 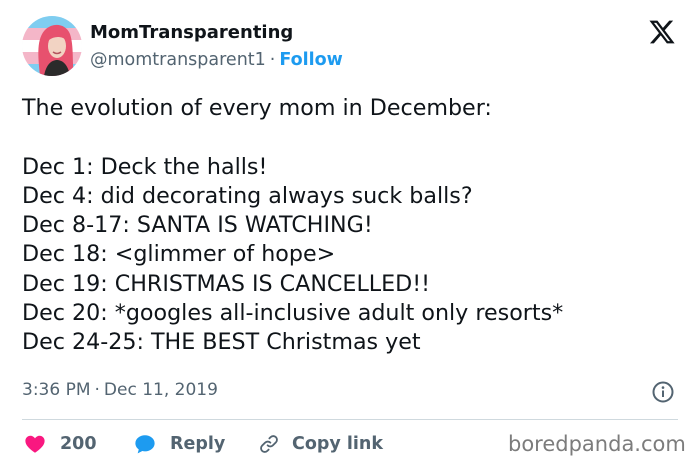 What do you see at coordinates (145, 444) in the screenshot?
I see `speech-bubble-icon` at bounding box center [145, 444].